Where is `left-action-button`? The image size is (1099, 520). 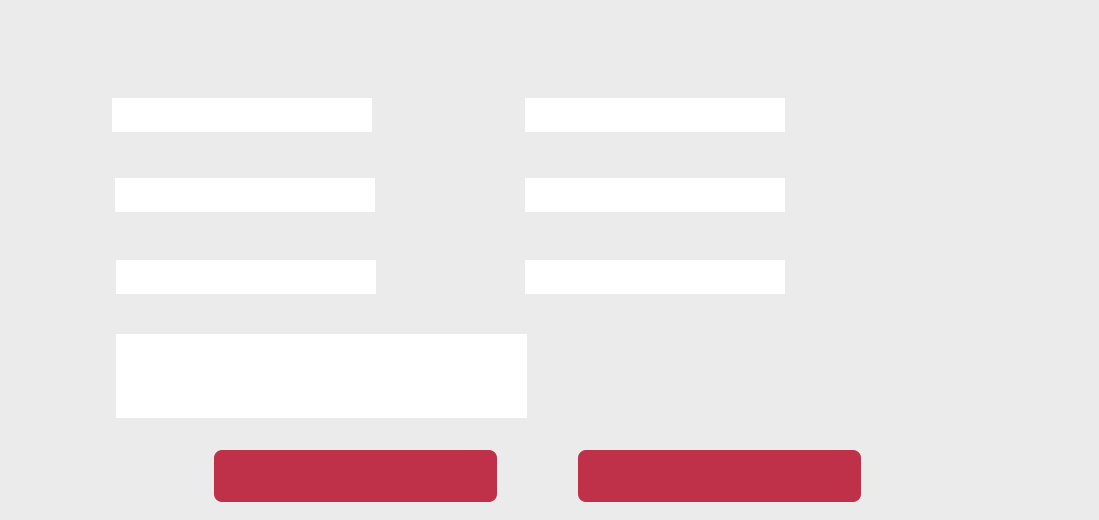
left-action-button is located at coordinates (355, 476).